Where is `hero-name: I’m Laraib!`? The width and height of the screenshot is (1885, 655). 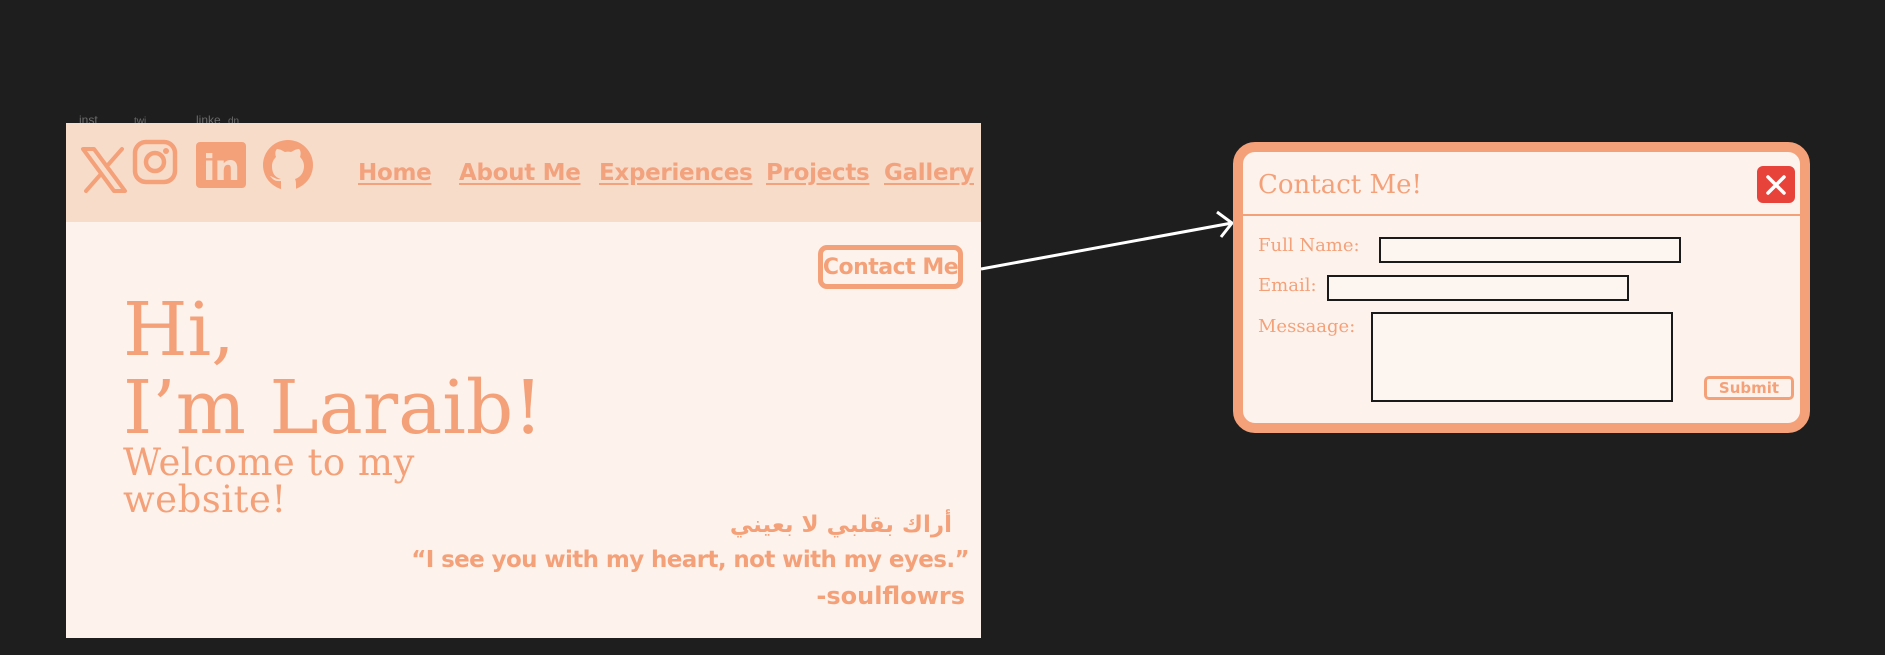 hero-name: I’m Laraib! is located at coordinates (333, 408).